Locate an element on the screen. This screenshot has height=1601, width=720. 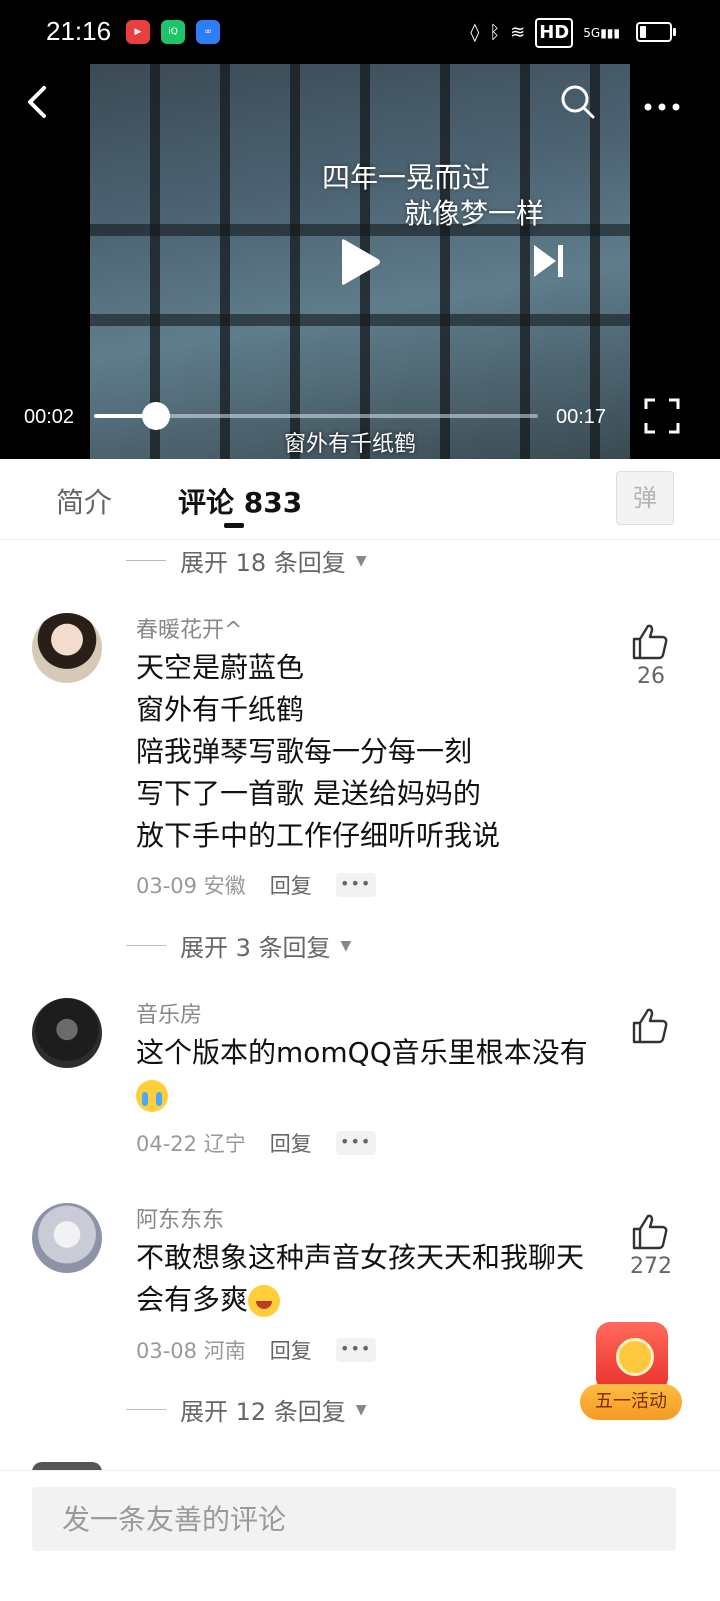
wifi-icon: ≋ is located at coordinates (518, 32).